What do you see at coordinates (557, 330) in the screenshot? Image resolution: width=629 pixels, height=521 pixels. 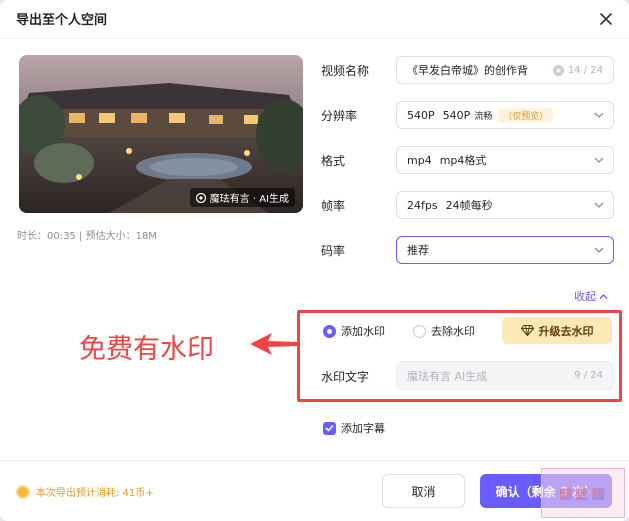 I see `upgrade-remove-watermark-button: 升级去水印` at bounding box center [557, 330].